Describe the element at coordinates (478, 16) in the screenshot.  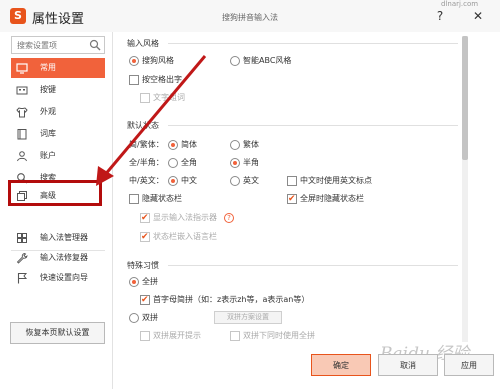
I see `close-button: ✕` at that location.